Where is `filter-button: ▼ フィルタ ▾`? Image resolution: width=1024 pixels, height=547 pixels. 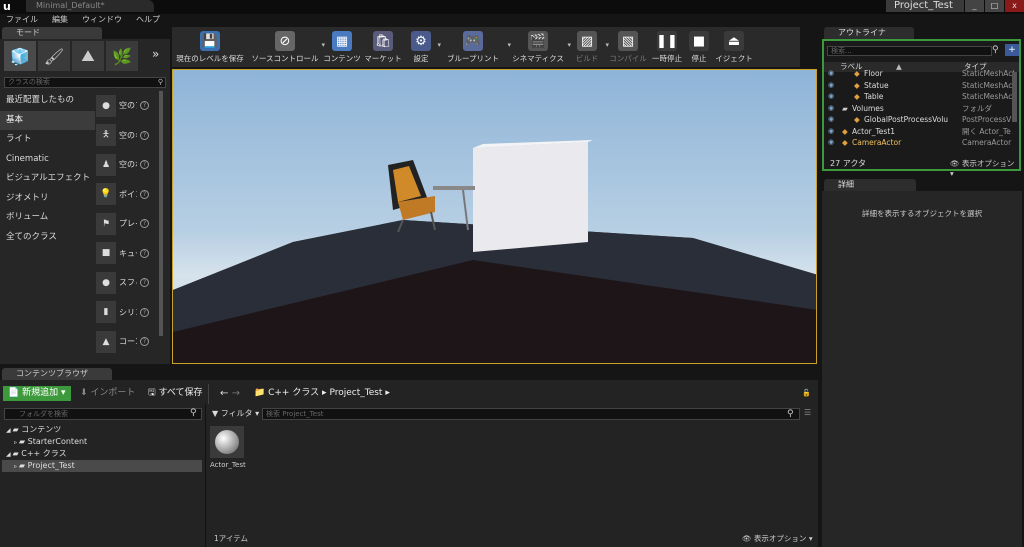 filter-button: ▼ フィルタ ▾ is located at coordinates (235, 414).